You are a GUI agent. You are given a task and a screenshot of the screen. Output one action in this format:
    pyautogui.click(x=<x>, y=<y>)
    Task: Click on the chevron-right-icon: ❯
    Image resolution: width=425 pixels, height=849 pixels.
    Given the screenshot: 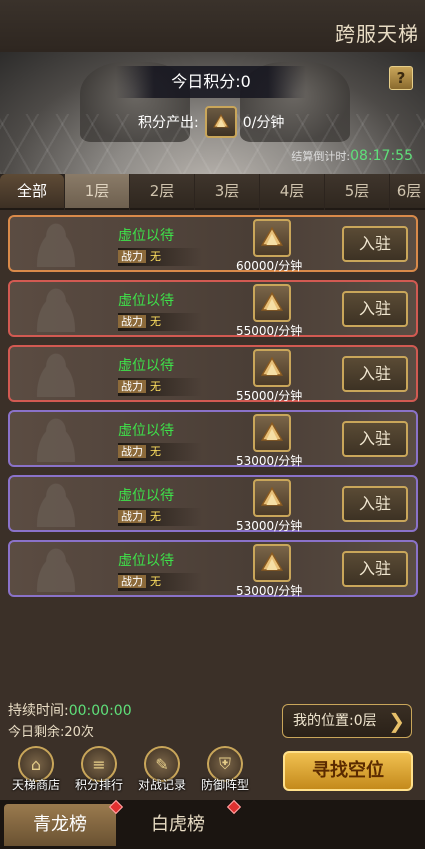 What is the action you would take?
    pyautogui.click(x=396, y=721)
    